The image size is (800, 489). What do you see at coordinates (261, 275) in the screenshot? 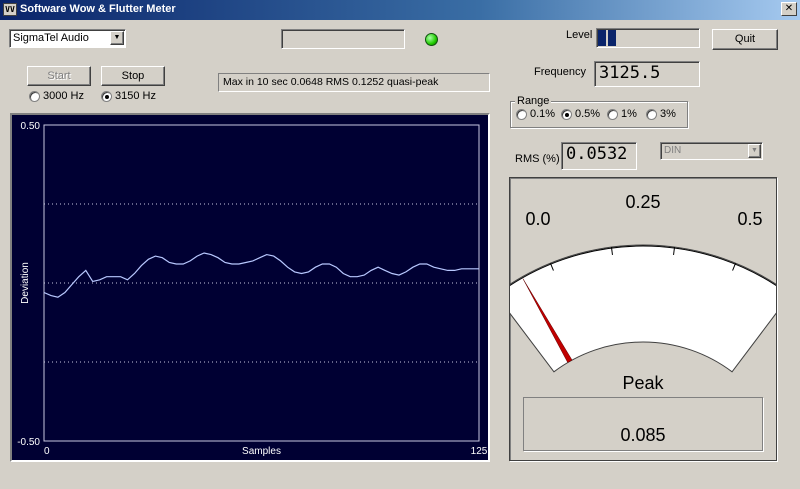
I see `deviation-series-line` at bounding box center [261, 275].